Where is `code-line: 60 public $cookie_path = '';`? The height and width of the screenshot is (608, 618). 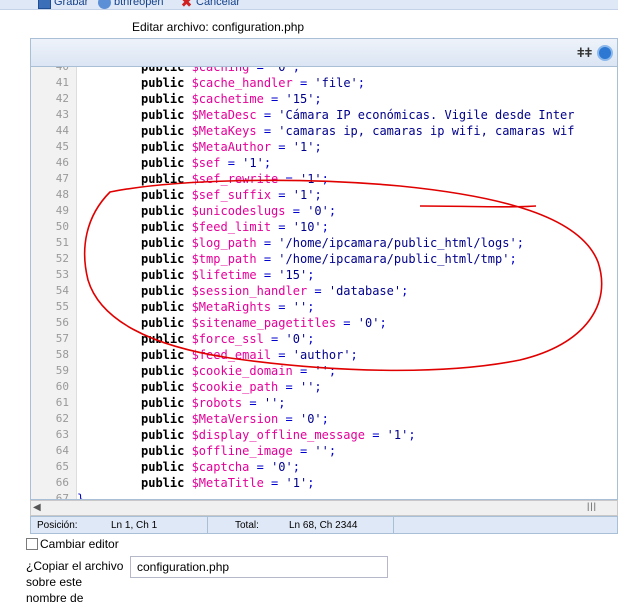
code-line: 60 public $cookie_path = ''; is located at coordinates (324, 387).